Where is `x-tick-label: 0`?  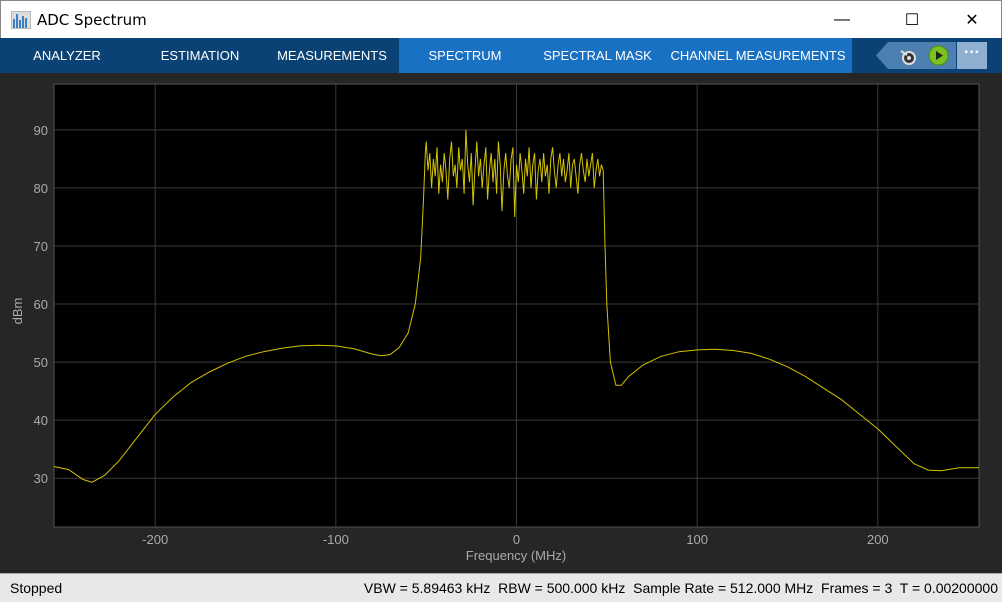 x-tick-label: 0 is located at coordinates (516, 539).